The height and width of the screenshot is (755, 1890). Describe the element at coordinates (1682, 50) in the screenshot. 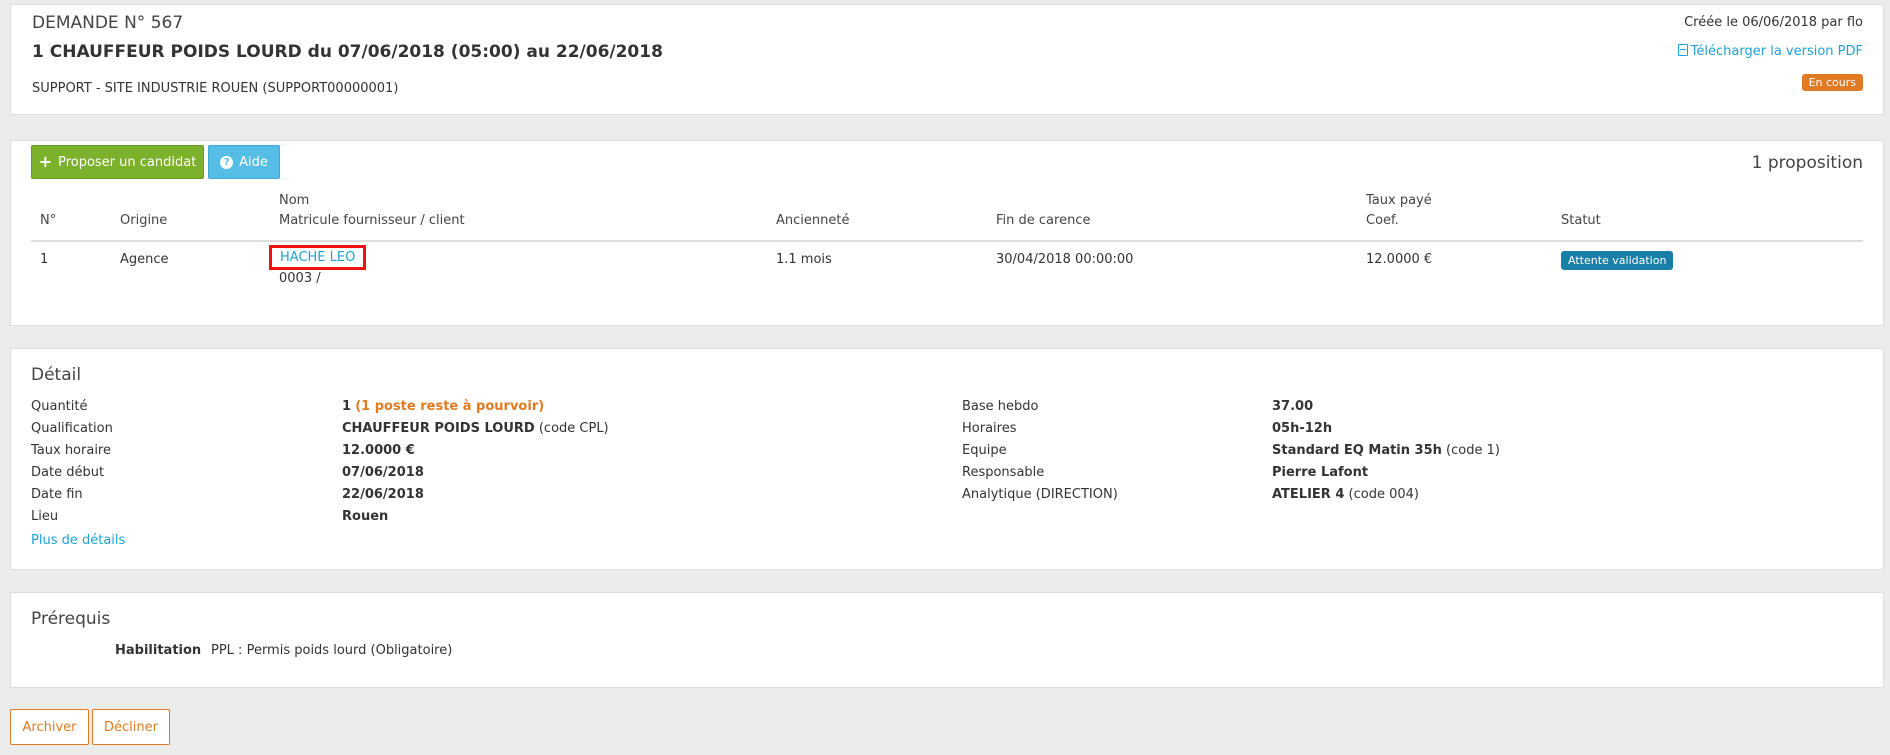

I see `pdf-file-icon` at that location.